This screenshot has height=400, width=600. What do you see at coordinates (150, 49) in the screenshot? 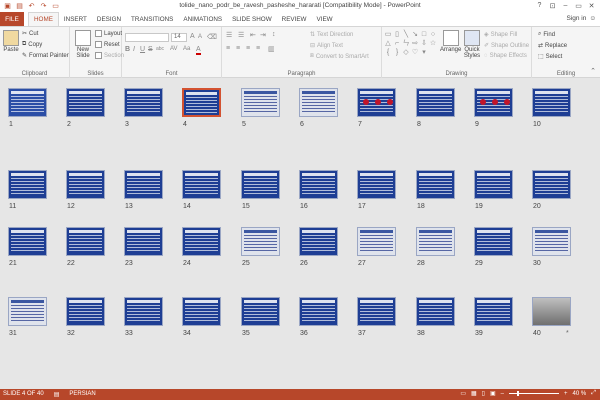
I see `strikethrough-button: S` at bounding box center [150, 49].